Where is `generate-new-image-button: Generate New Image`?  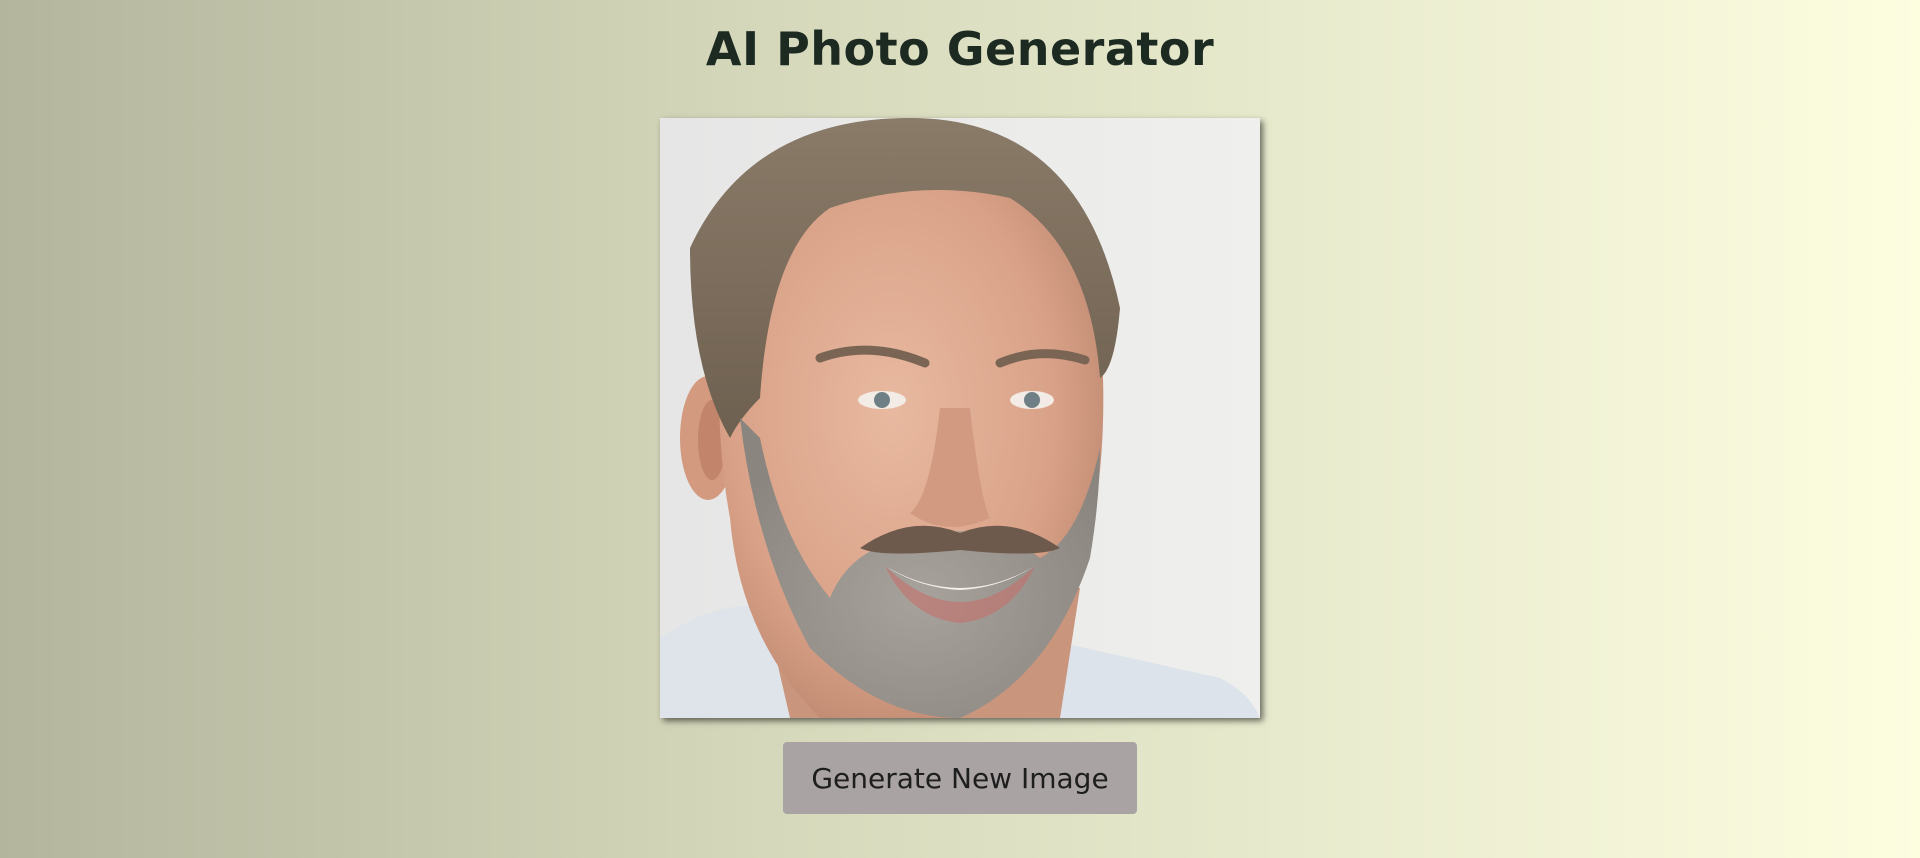 generate-new-image-button: Generate New Image is located at coordinates (960, 778).